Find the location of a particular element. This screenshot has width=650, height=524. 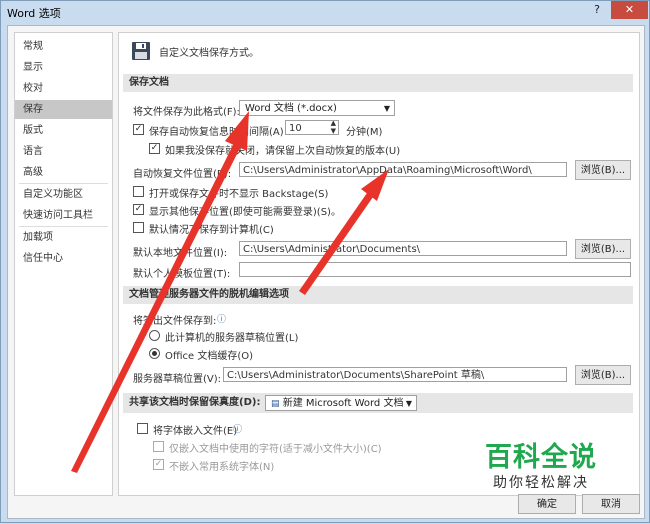

watermark-logo-text: 百科全说 is located at coordinates (541, 457).